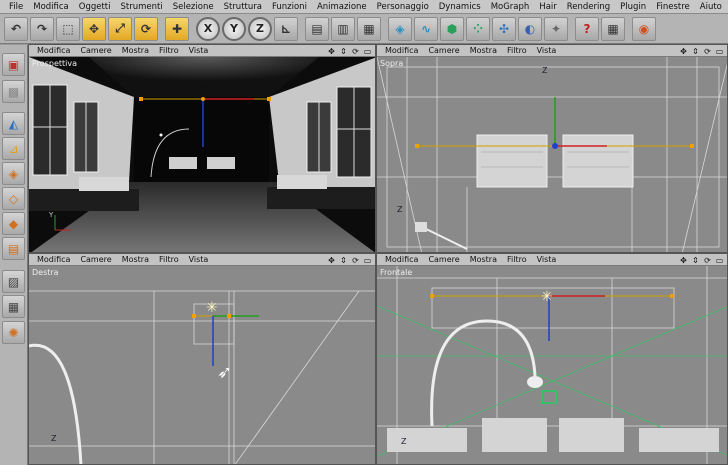 This screenshot has height=465, width=728. Describe the element at coordinates (208, 28) in the screenshot. I see `x-axis-lock-button: X` at that location.